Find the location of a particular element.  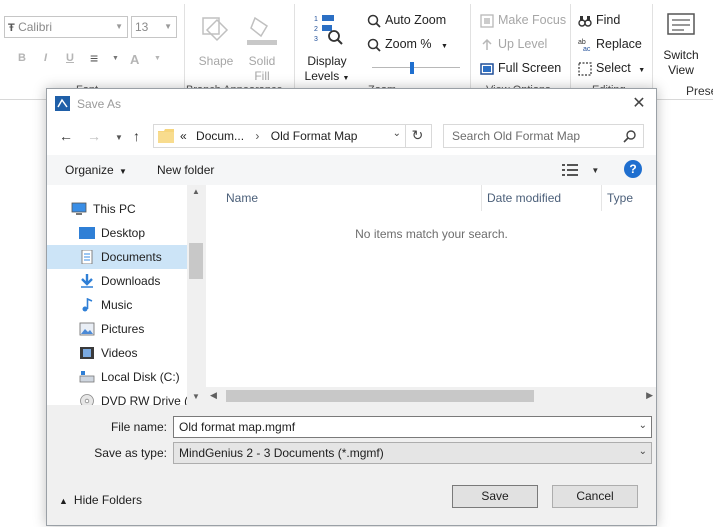

address-bar: « Docum... › Old Format Map ⌄ is located at coordinates (292, 136).